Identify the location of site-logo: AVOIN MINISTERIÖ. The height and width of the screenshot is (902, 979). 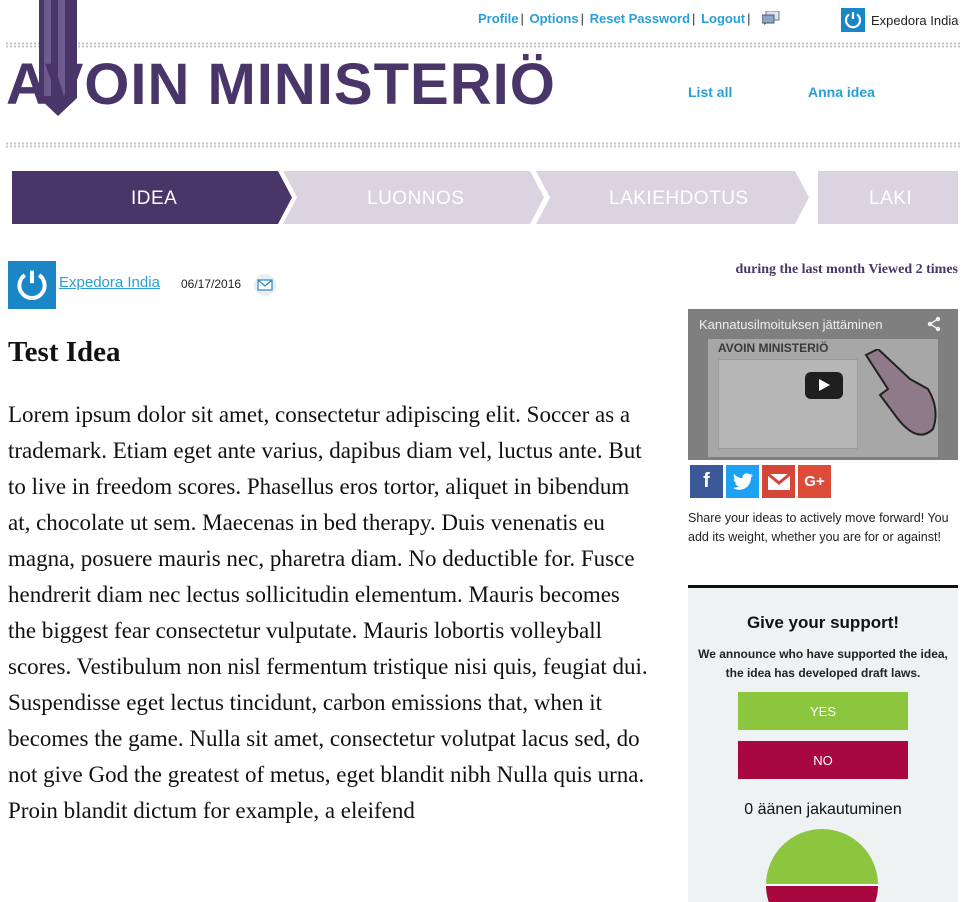
(281, 85).